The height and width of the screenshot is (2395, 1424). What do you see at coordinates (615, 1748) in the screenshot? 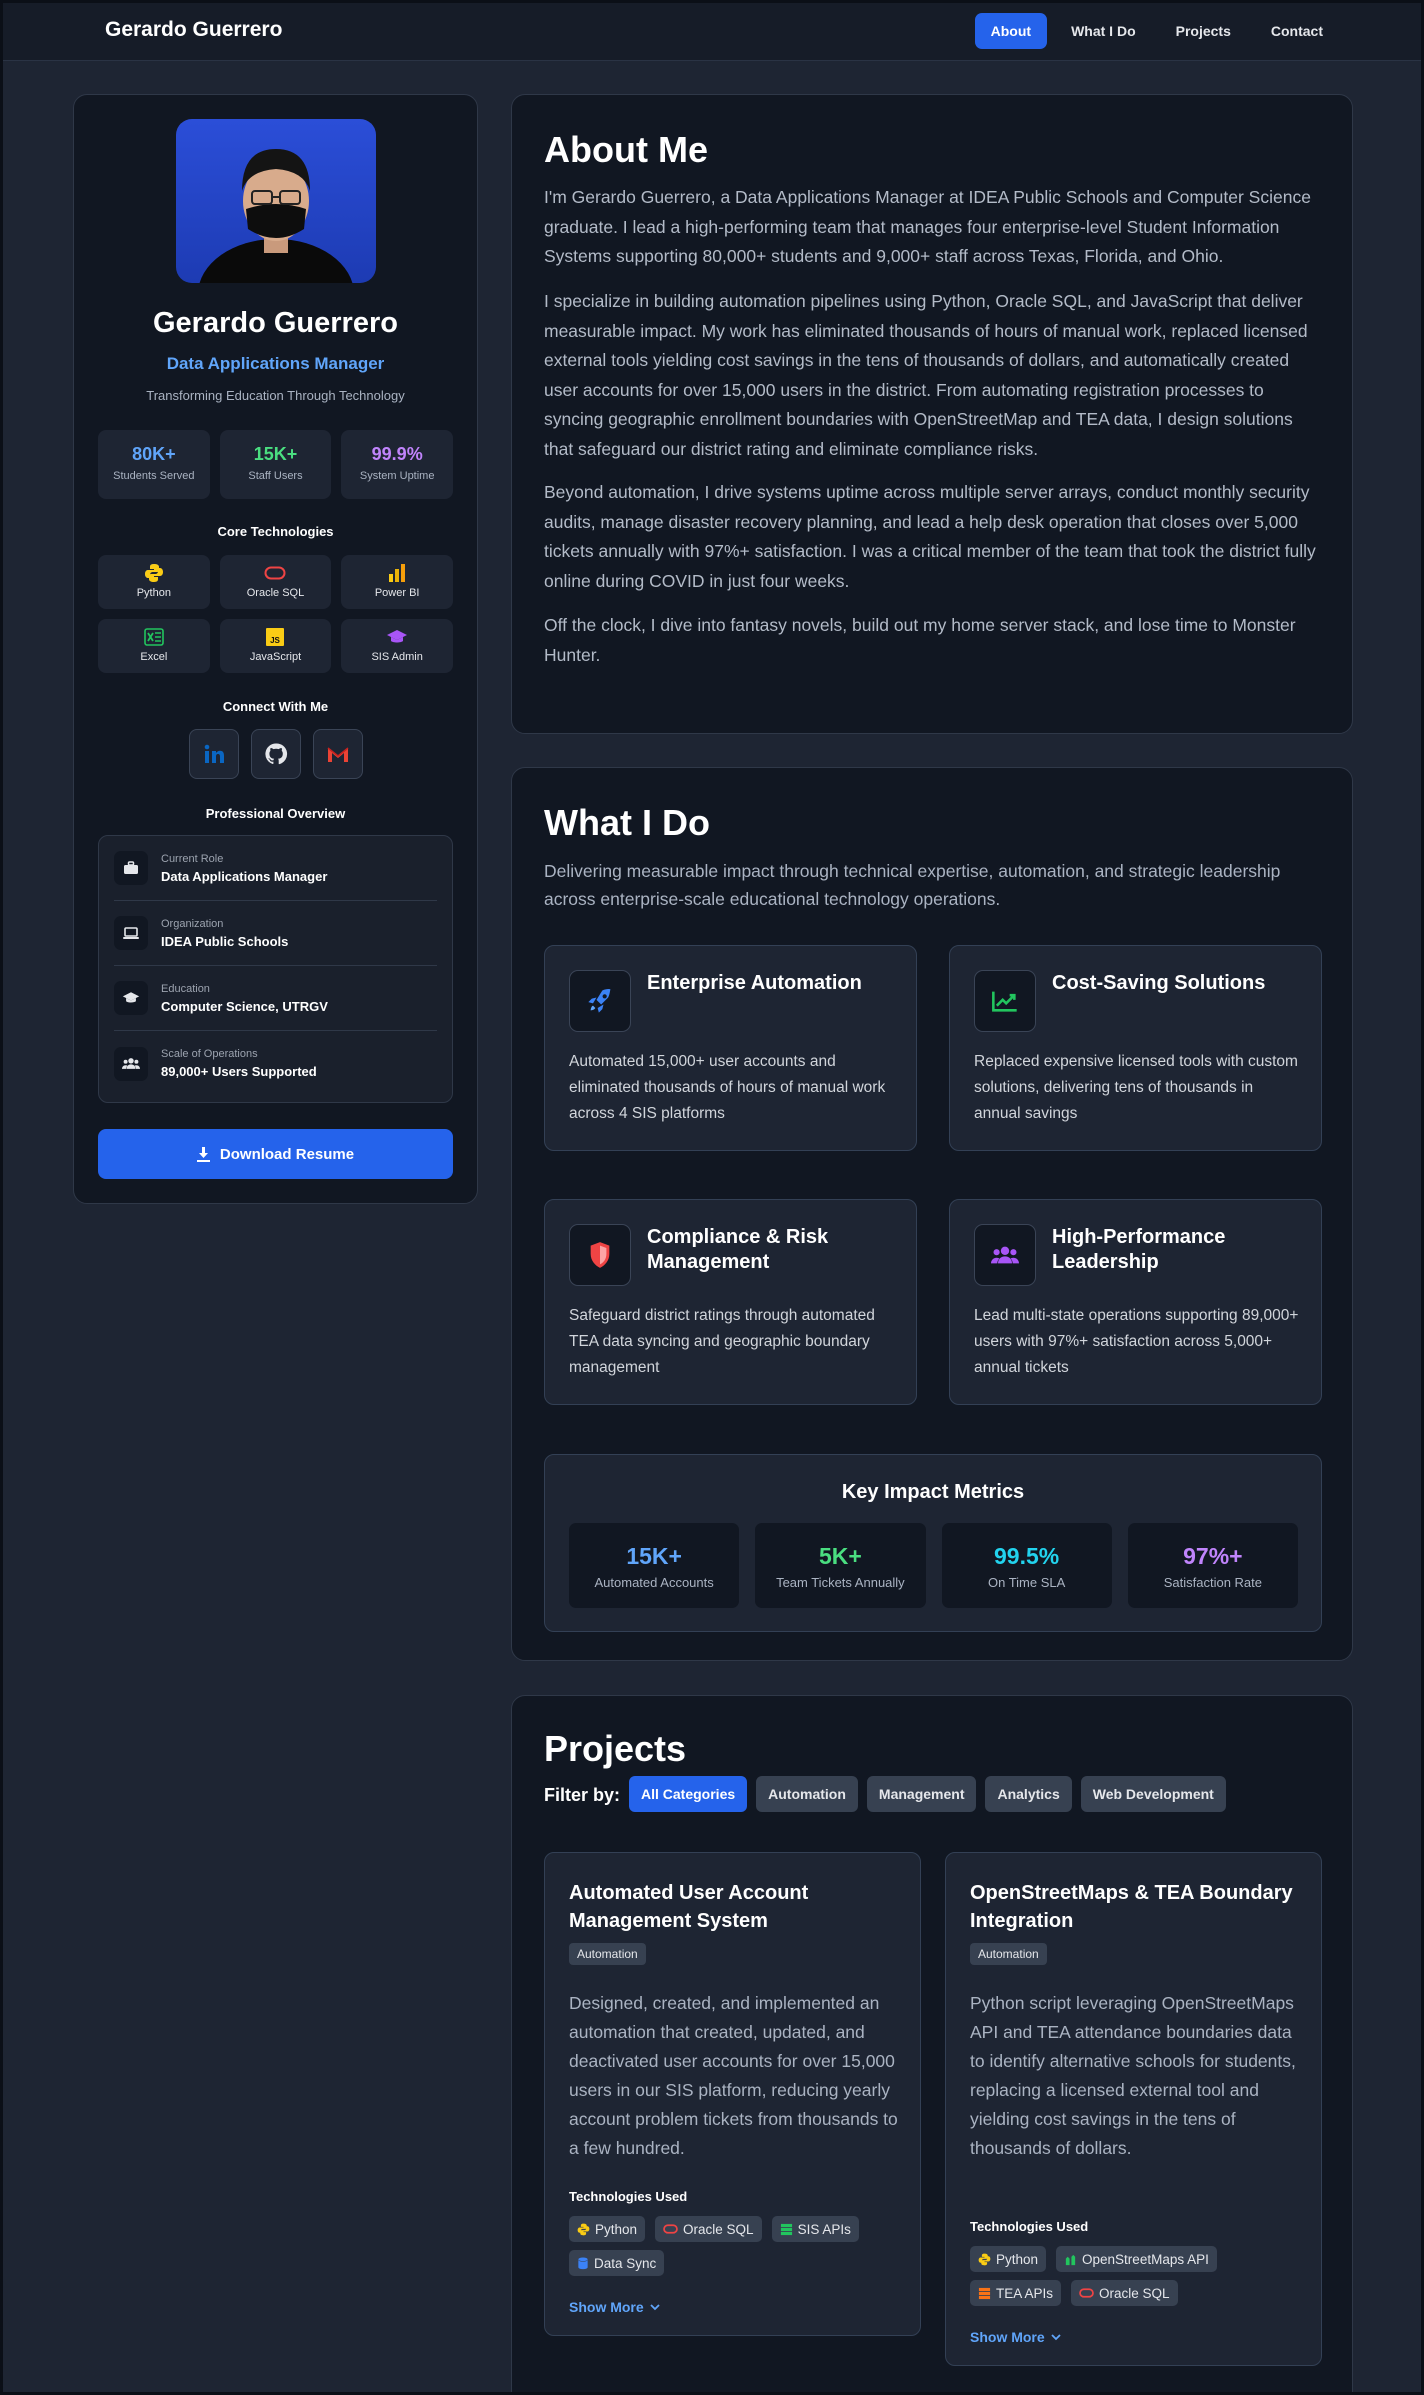
I see `projects-heading: Projects` at bounding box center [615, 1748].